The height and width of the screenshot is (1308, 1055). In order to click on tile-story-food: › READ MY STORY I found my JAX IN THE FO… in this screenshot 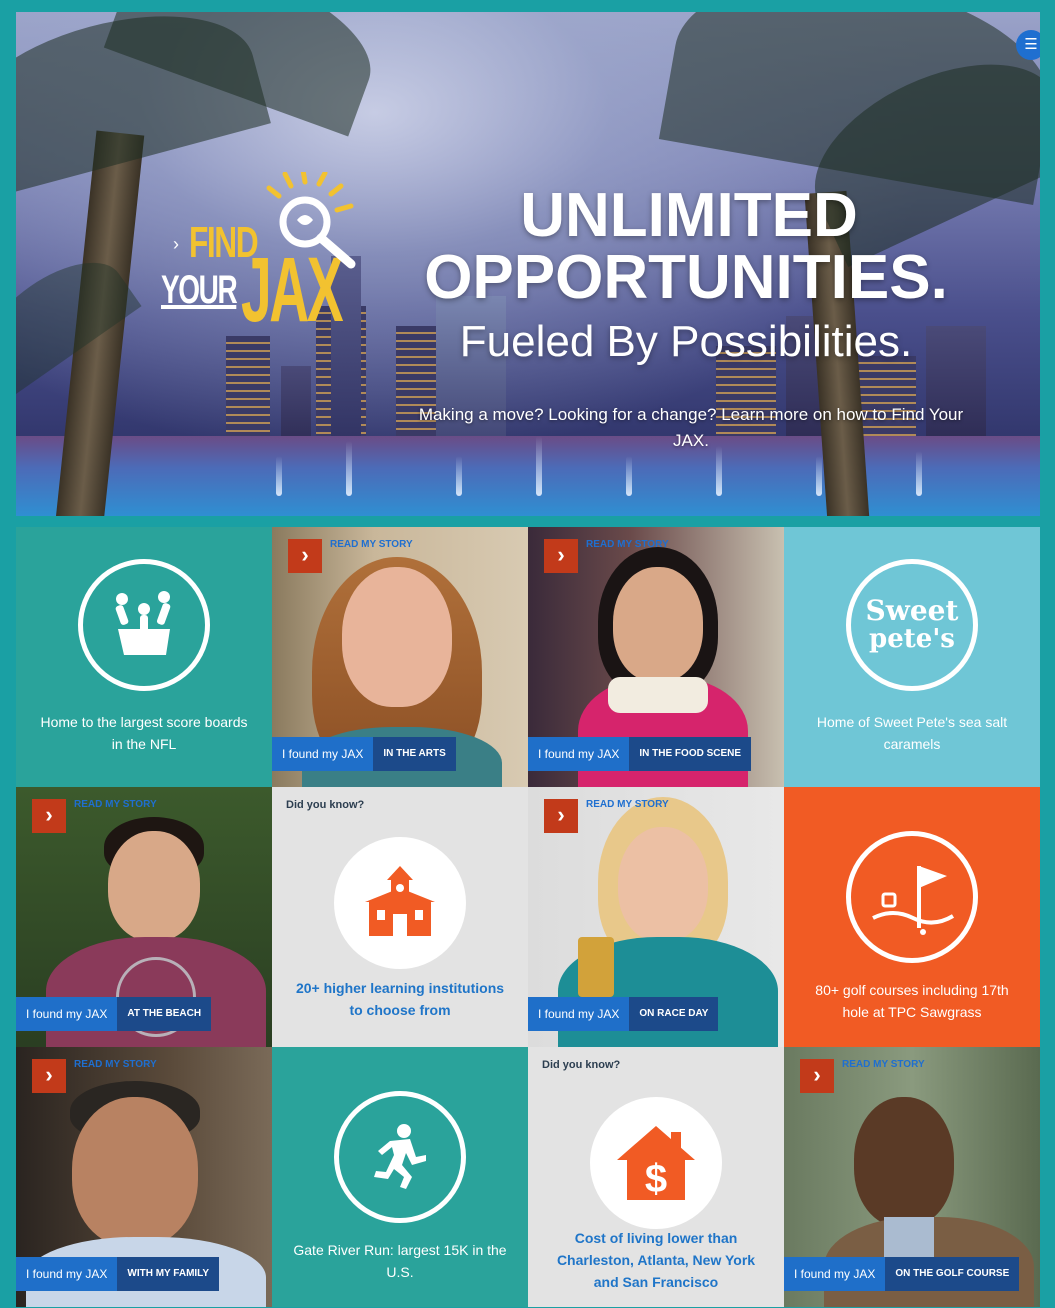, I will do `click(656, 657)`.